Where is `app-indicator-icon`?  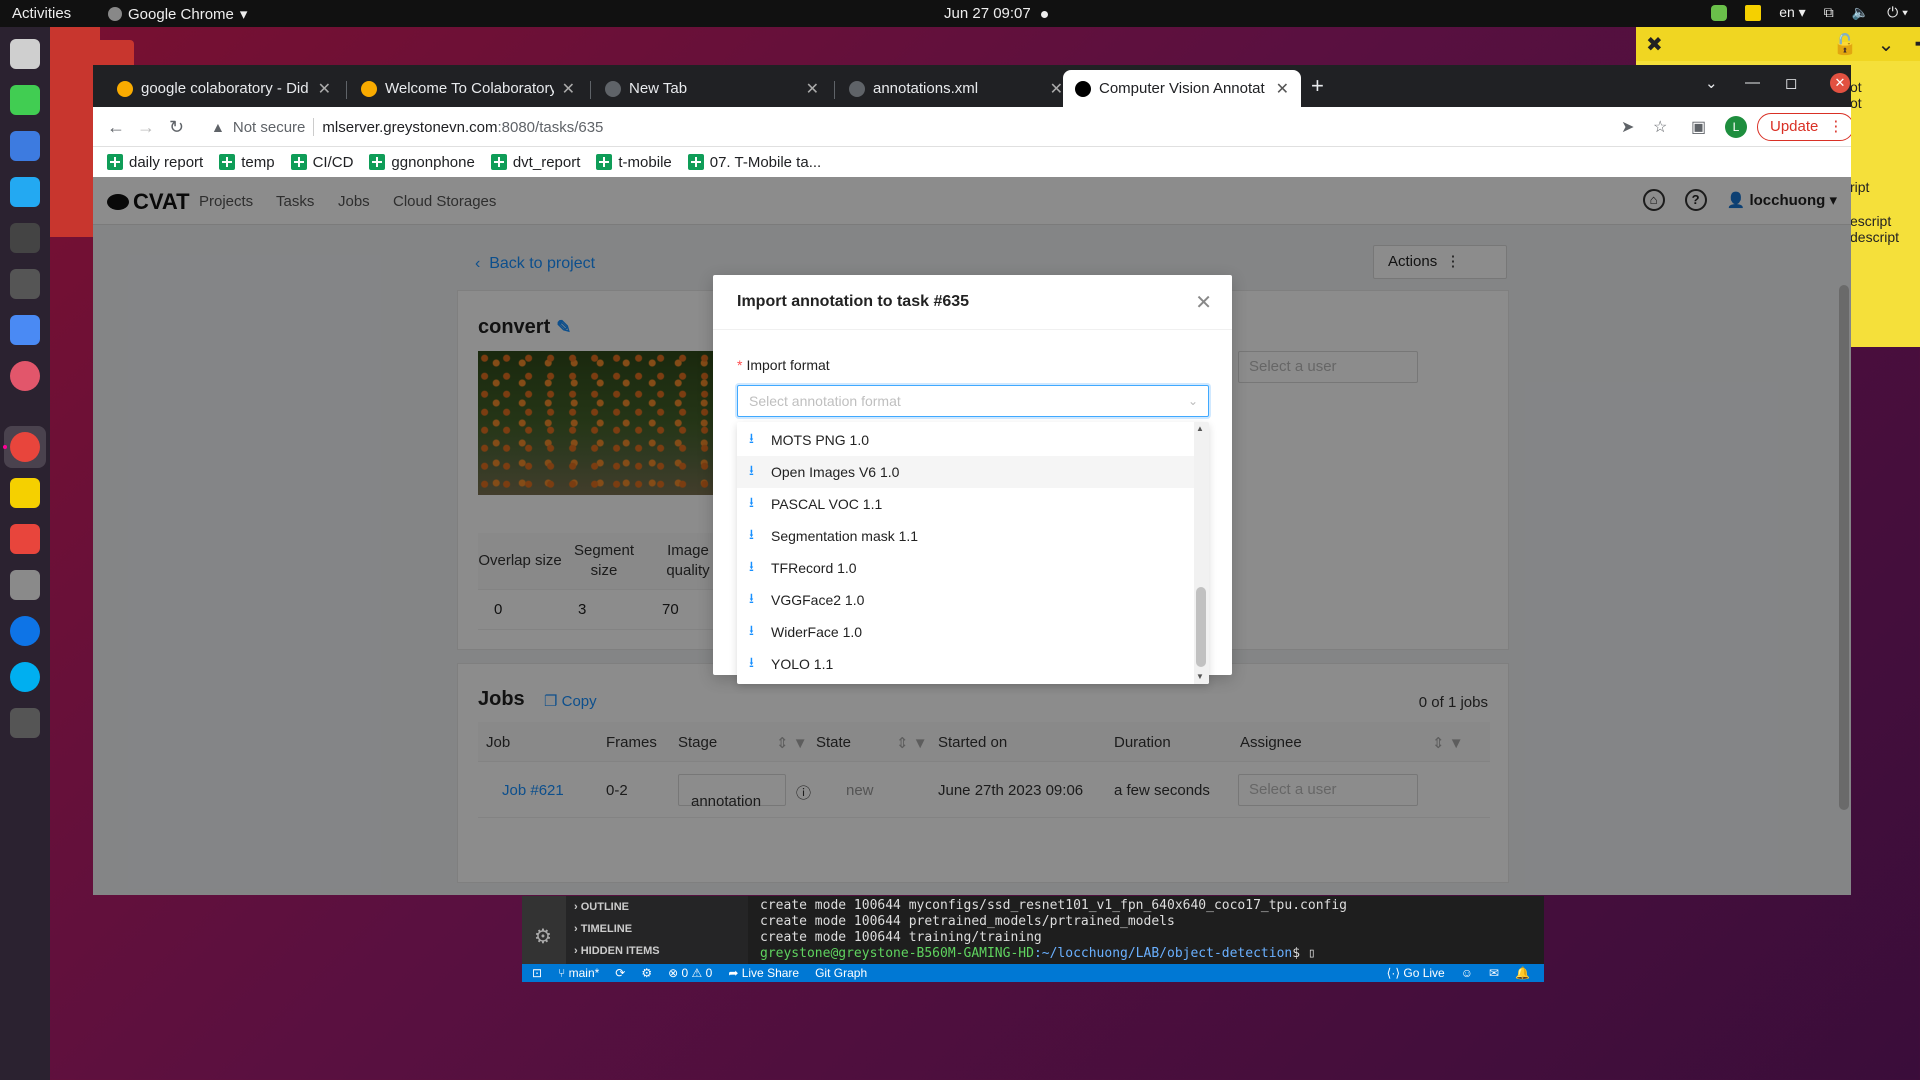
app-indicator-icon is located at coordinates (1719, 12).